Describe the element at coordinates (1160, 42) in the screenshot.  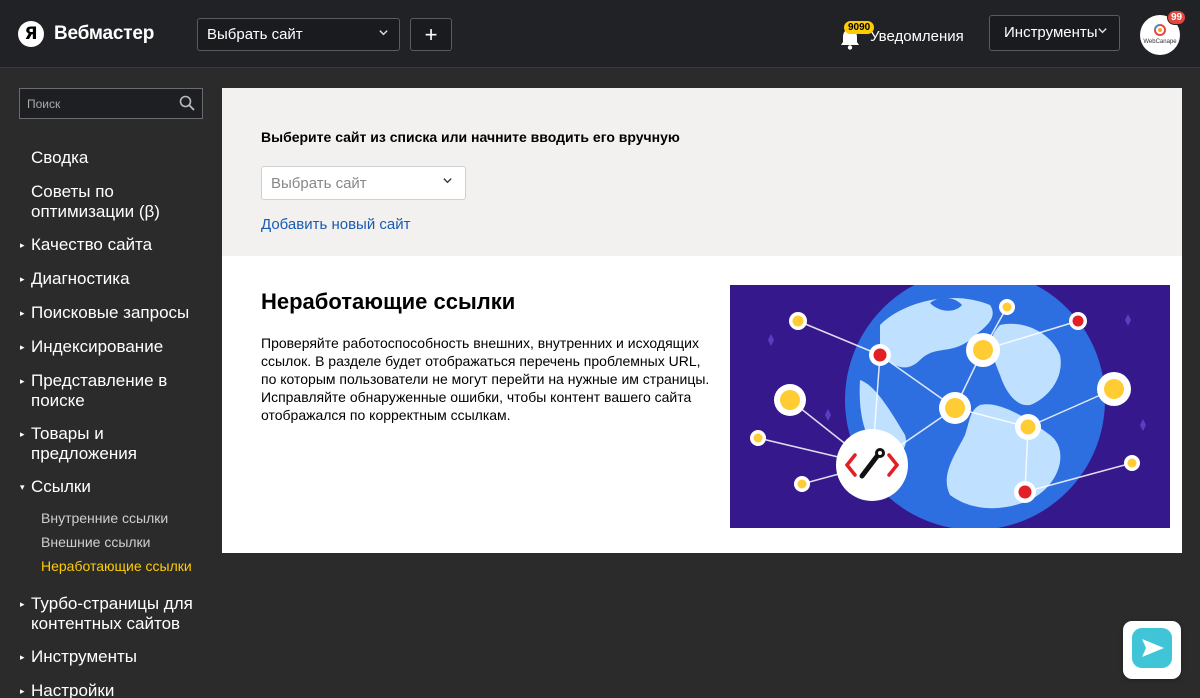
I see `avatar-logo-text: WebCanape` at that location.